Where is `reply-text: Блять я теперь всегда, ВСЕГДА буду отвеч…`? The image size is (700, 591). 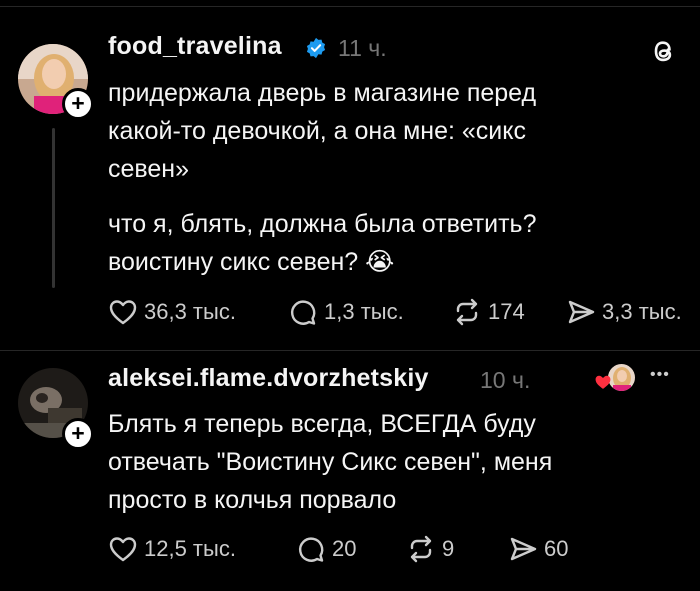 reply-text: Блять я теперь всегда, ВСЕГДА буду отвеч… is located at coordinates (330, 462).